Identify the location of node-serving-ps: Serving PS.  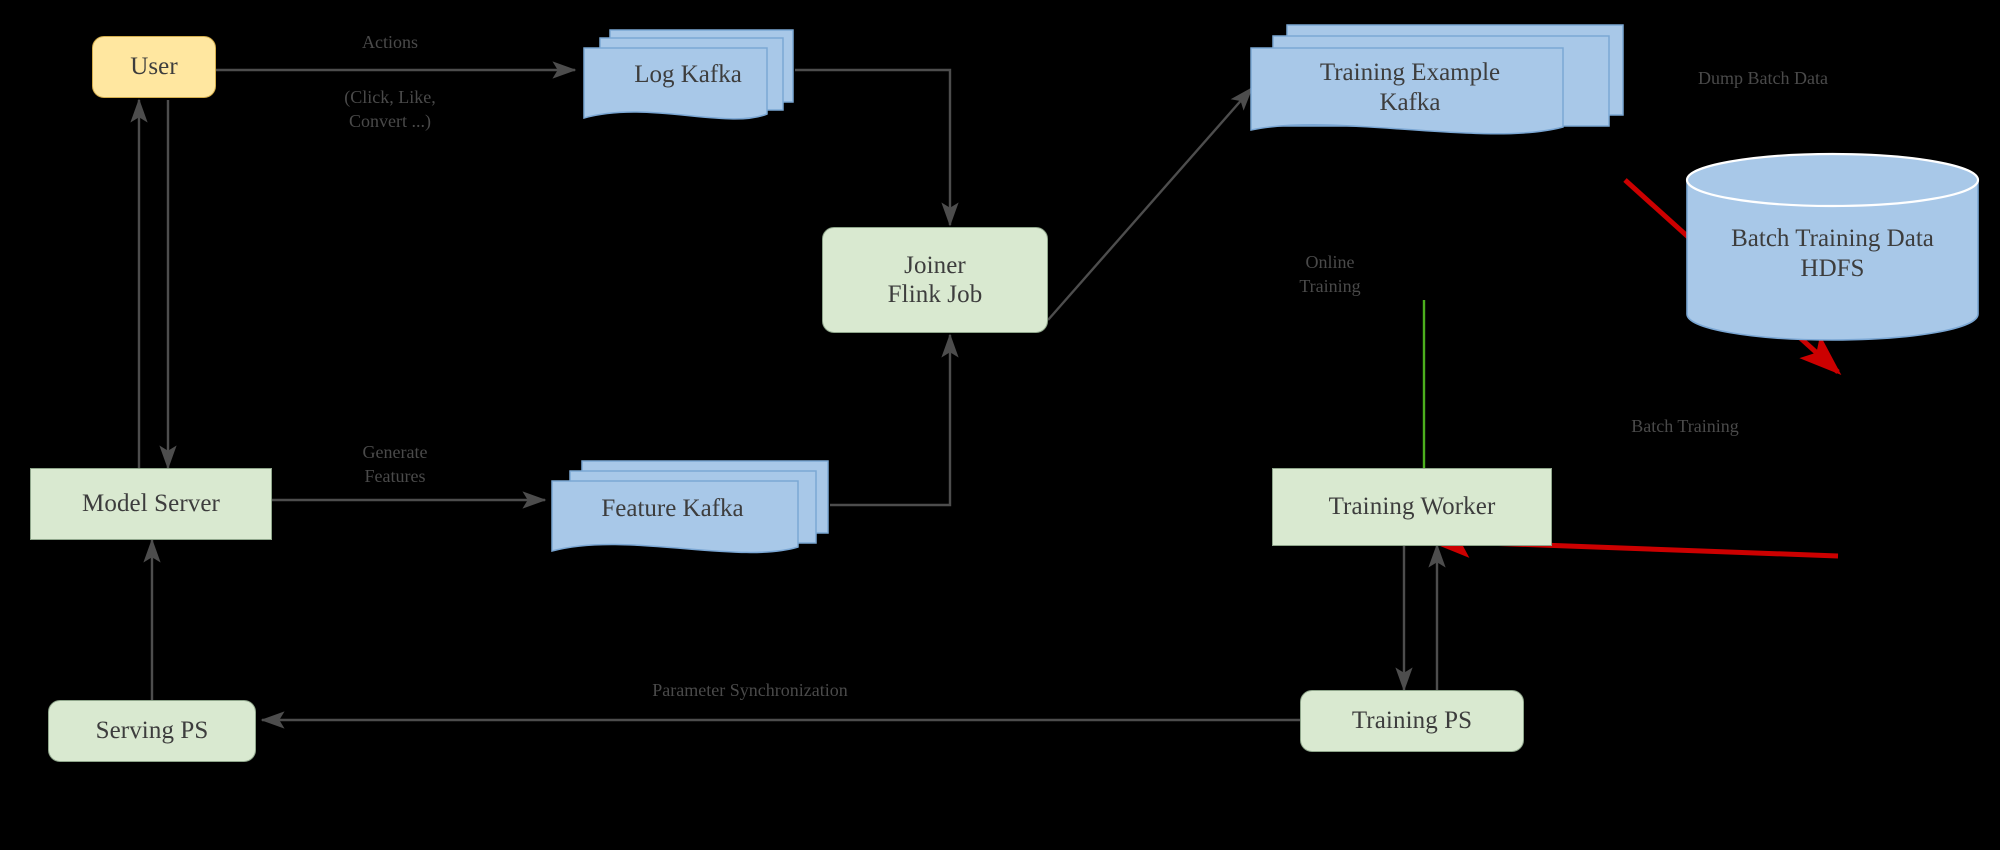
(152, 731).